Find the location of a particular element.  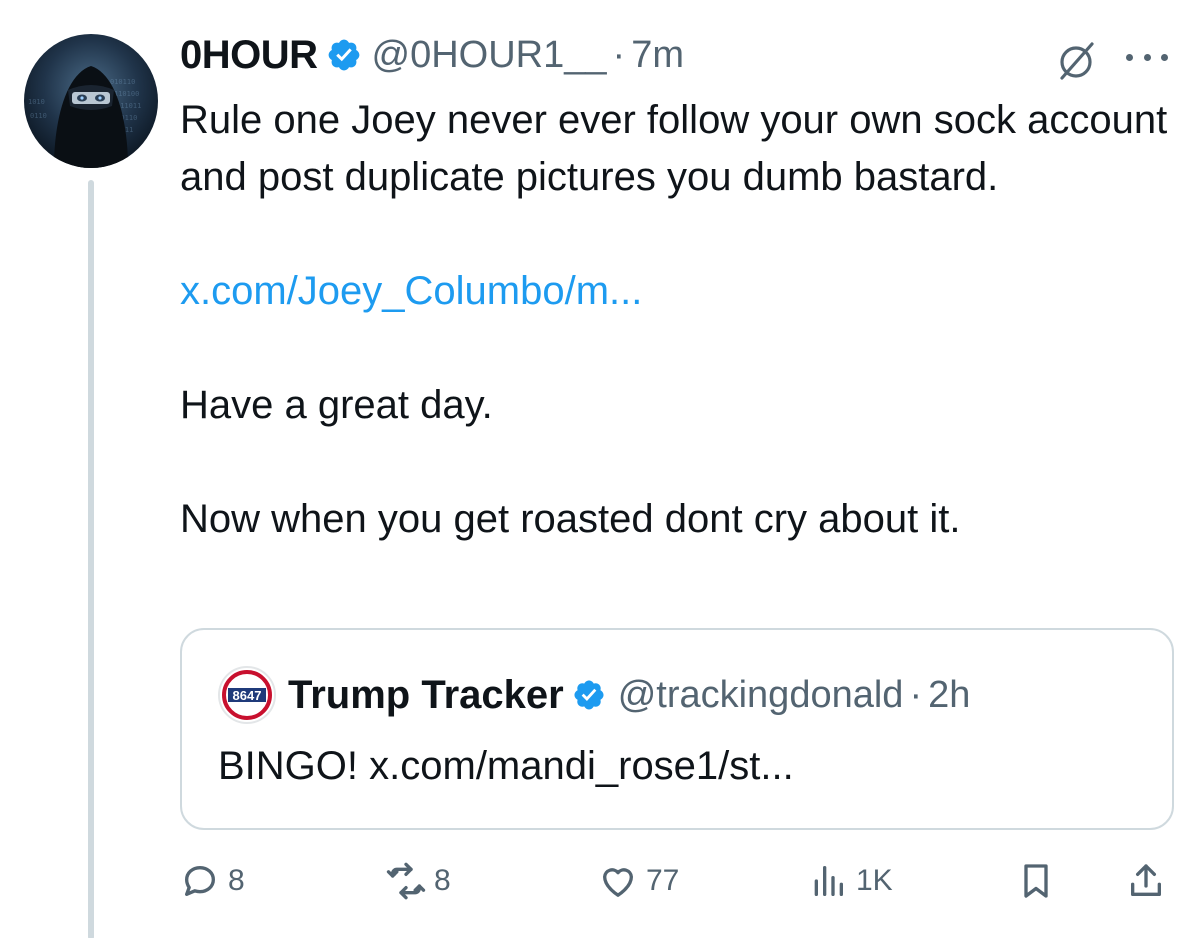

quoted-author-name: Trump Tracker is located at coordinates (426, 695).